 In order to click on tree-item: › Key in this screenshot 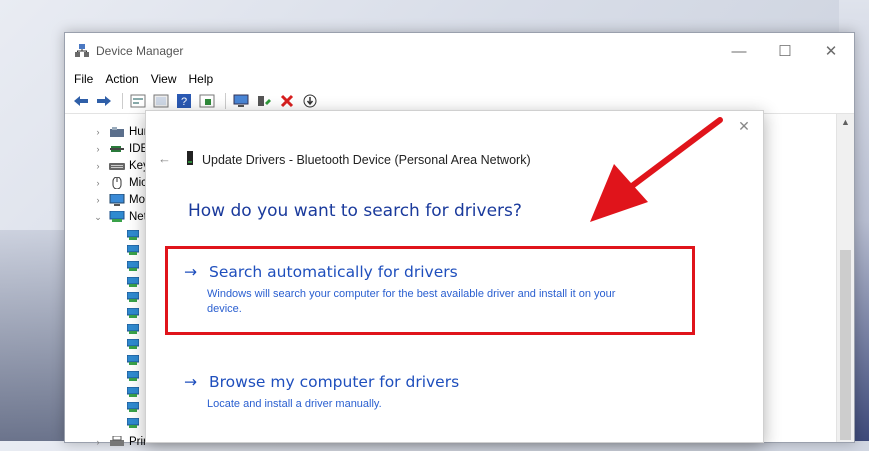, I will do `click(121, 166)`.